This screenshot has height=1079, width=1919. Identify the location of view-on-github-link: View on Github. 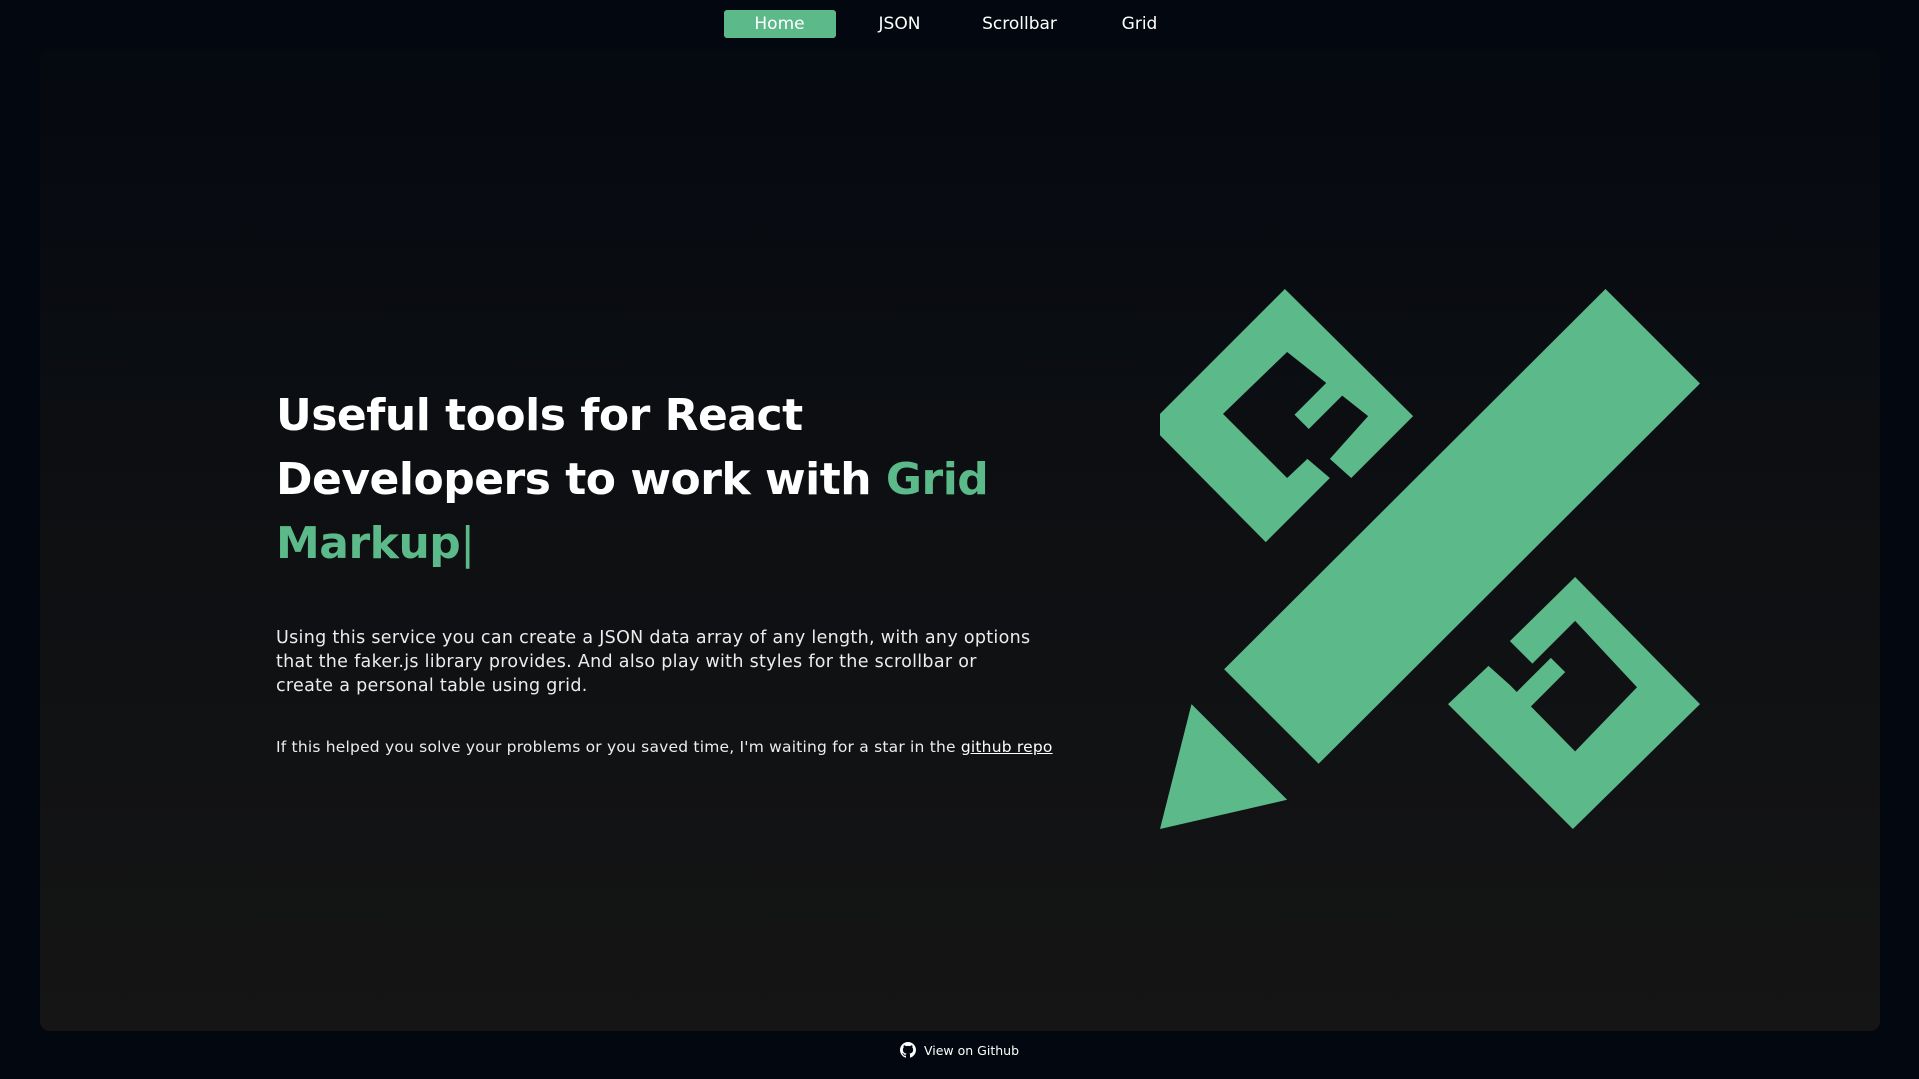
(959, 1050).